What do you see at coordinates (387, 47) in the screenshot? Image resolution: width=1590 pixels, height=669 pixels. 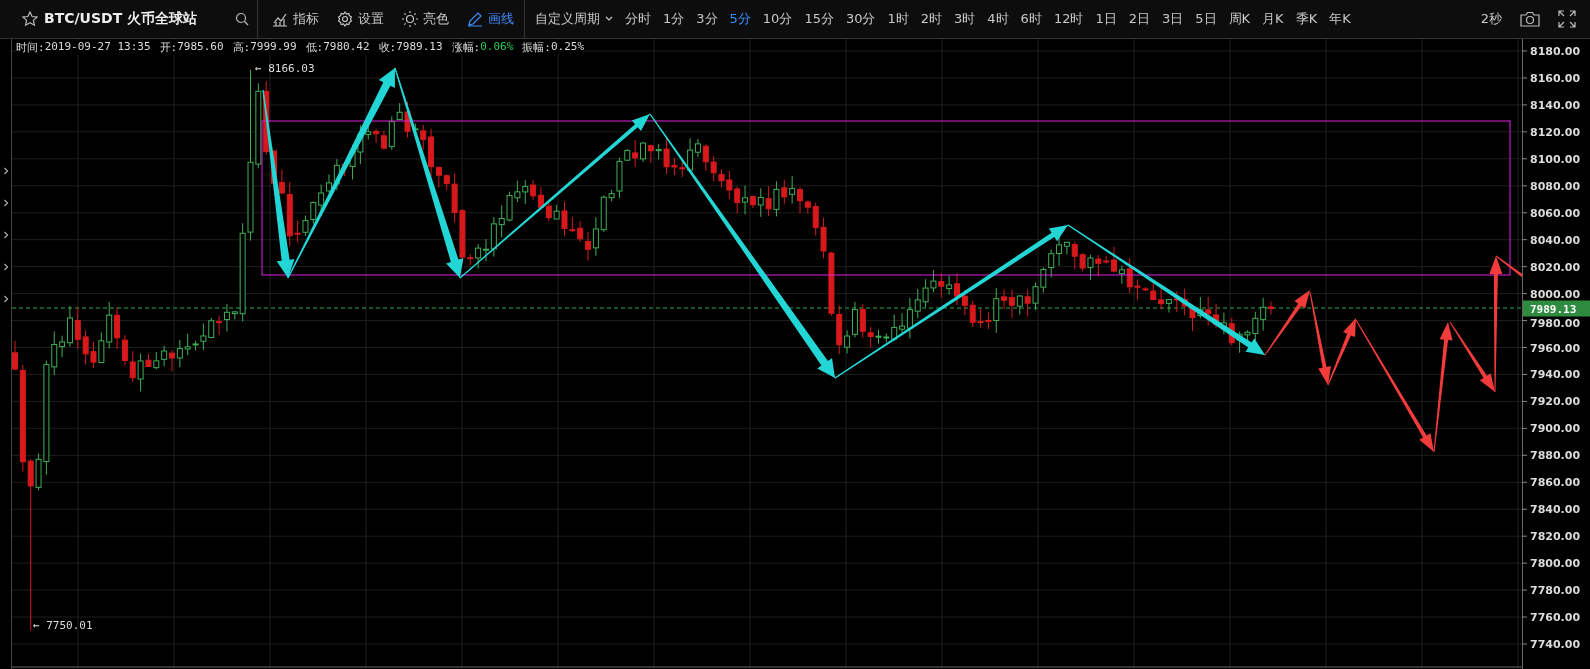 I see `info-label: 收:` at bounding box center [387, 47].